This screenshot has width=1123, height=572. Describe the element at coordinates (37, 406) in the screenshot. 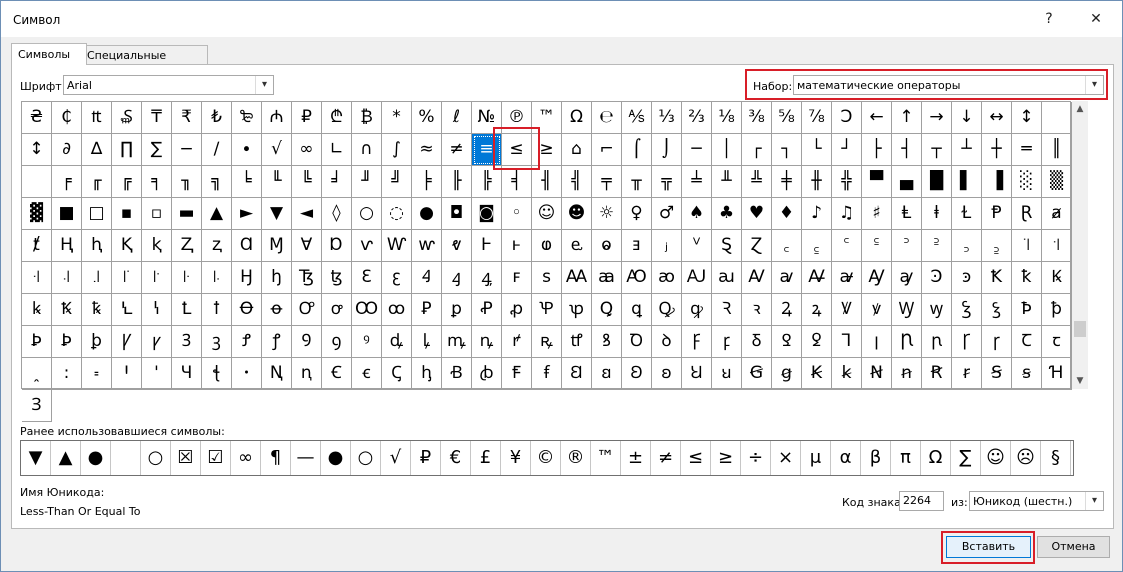

I see `symbol-cell: Ɜ` at that location.